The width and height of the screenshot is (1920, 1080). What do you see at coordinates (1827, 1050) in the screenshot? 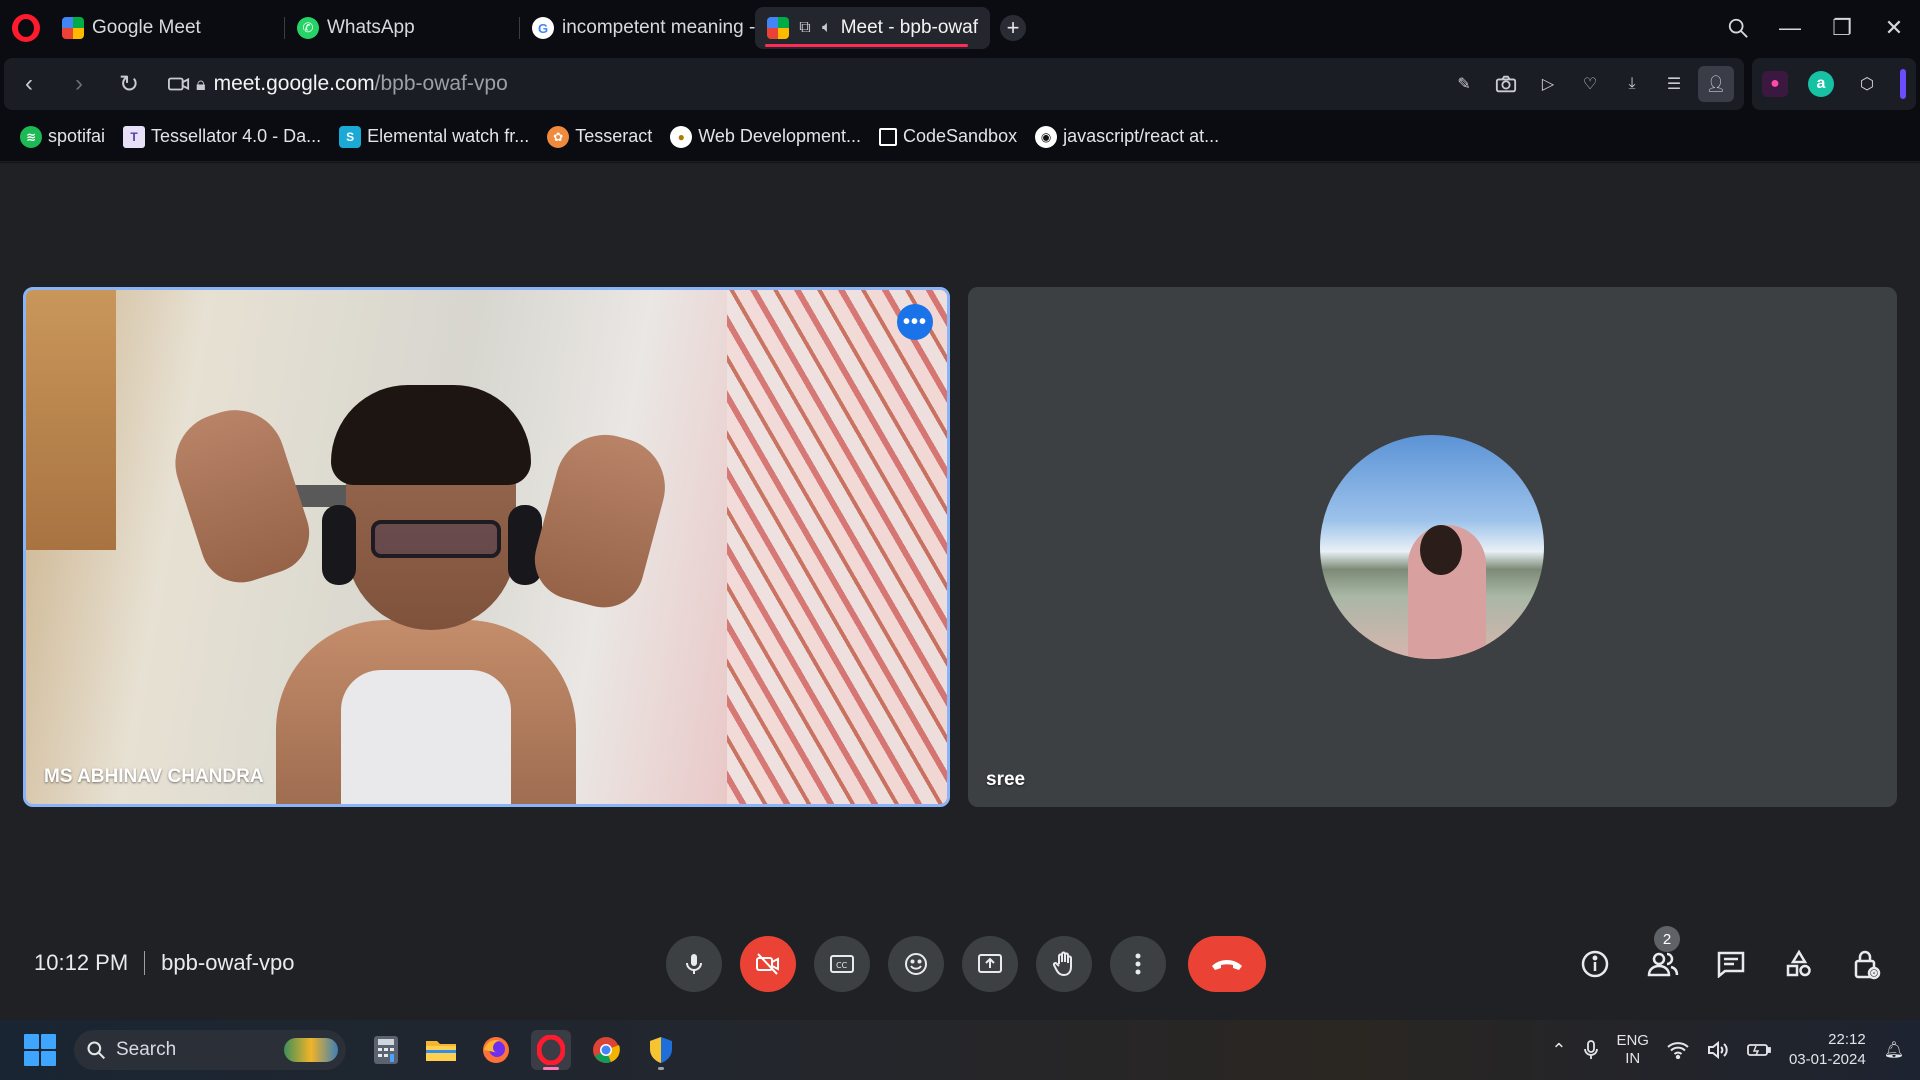
I see `taskbar-clock: 22:12 03-01-2024` at bounding box center [1827, 1050].